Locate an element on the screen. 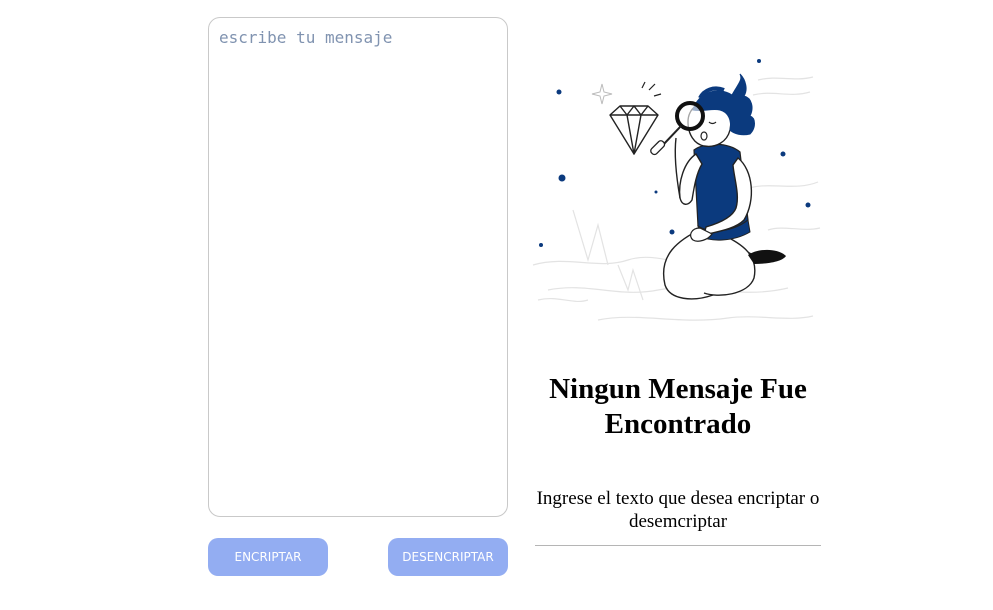 This screenshot has width=993, height=610. person-searching-illustration is located at coordinates (676, 190).